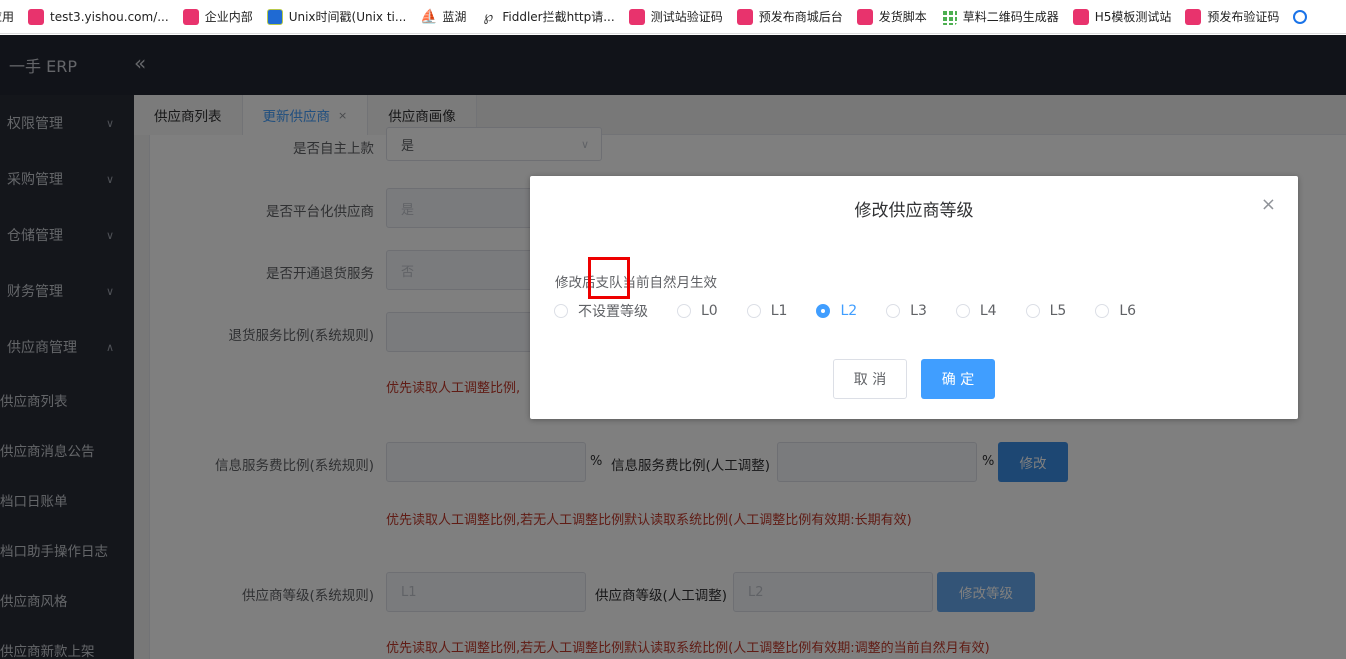  What do you see at coordinates (976, 311) in the screenshot?
I see `radio-l4: L4` at bounding box center [976, 311].